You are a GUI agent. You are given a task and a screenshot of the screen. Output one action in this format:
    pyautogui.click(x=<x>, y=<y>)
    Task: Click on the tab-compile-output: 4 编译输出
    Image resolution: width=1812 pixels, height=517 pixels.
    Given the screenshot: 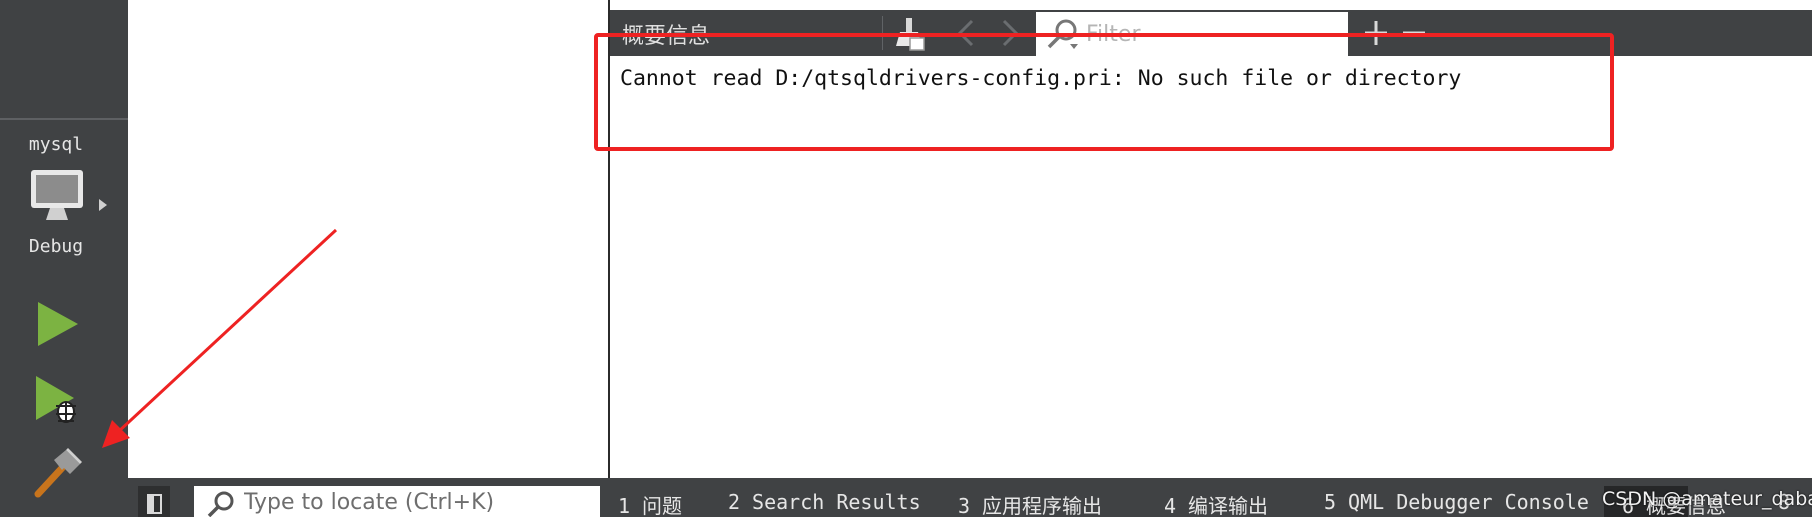 What is the action you would take?
    pyautogui.click(x=1216, y=503)
    